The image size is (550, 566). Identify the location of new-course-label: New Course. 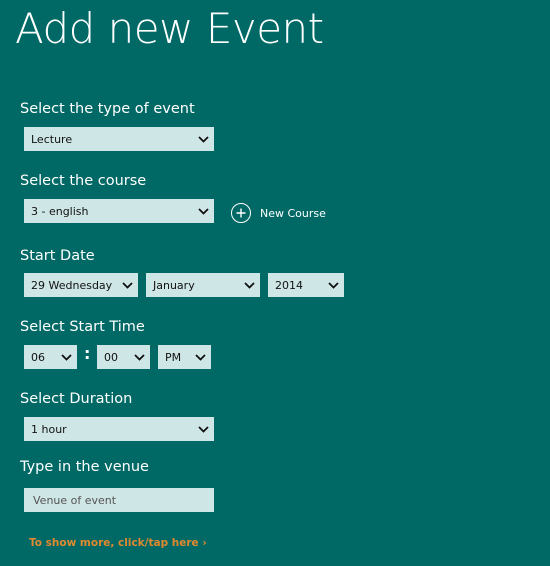
(293, 213).